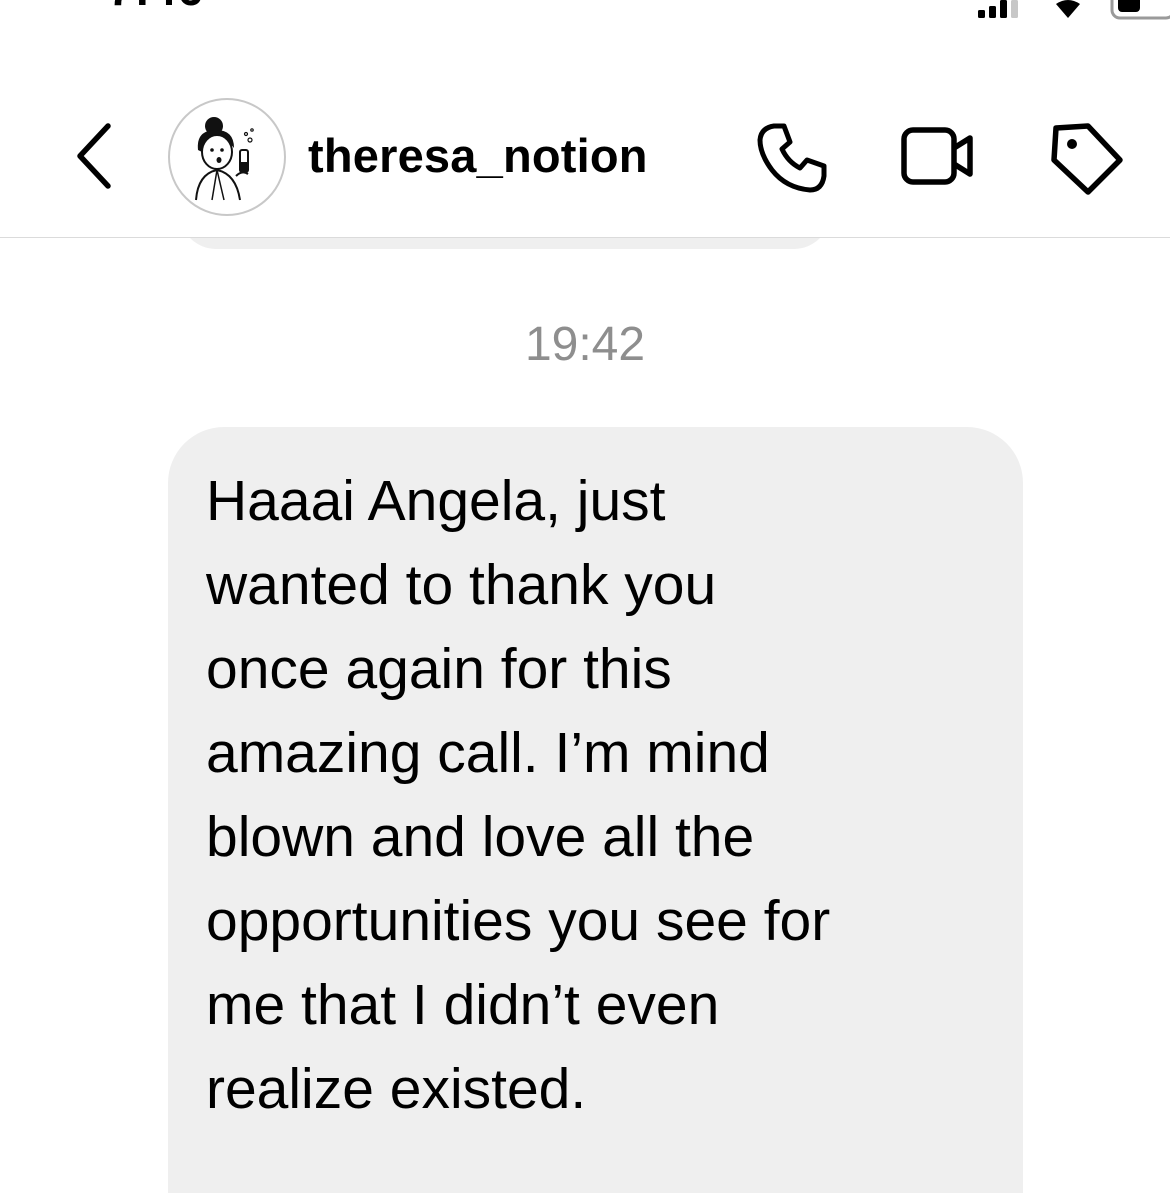 This screenshot has height=1193, width=1170. I want to click on battery-icon, so click(1140, 10).